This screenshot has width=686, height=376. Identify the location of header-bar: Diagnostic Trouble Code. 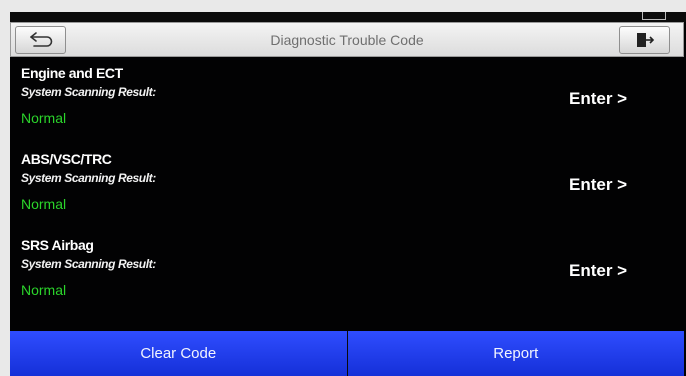
(347, 39).